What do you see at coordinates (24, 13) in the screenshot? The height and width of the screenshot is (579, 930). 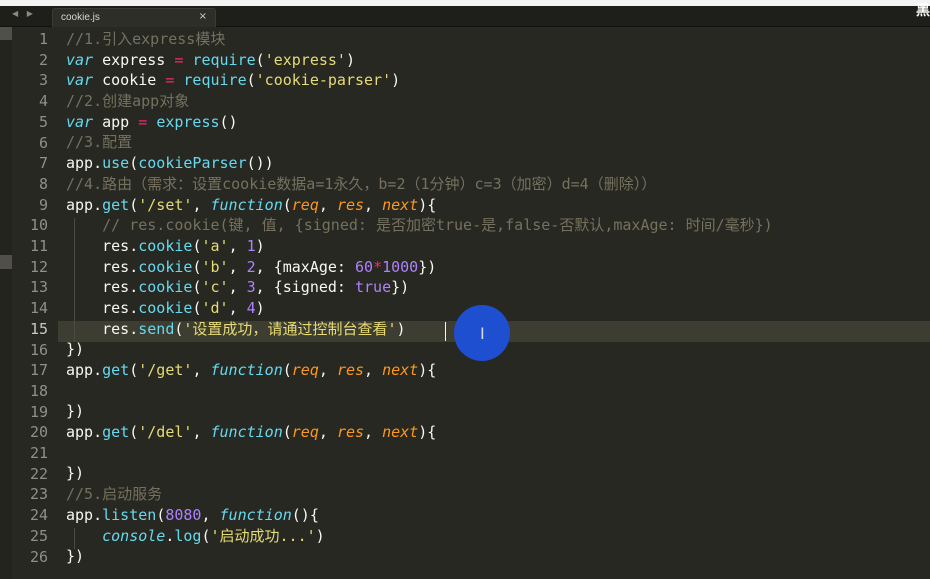 I see `tab-nav-arrows-icon: ◀ ▶` at bounding box center [24, 13].